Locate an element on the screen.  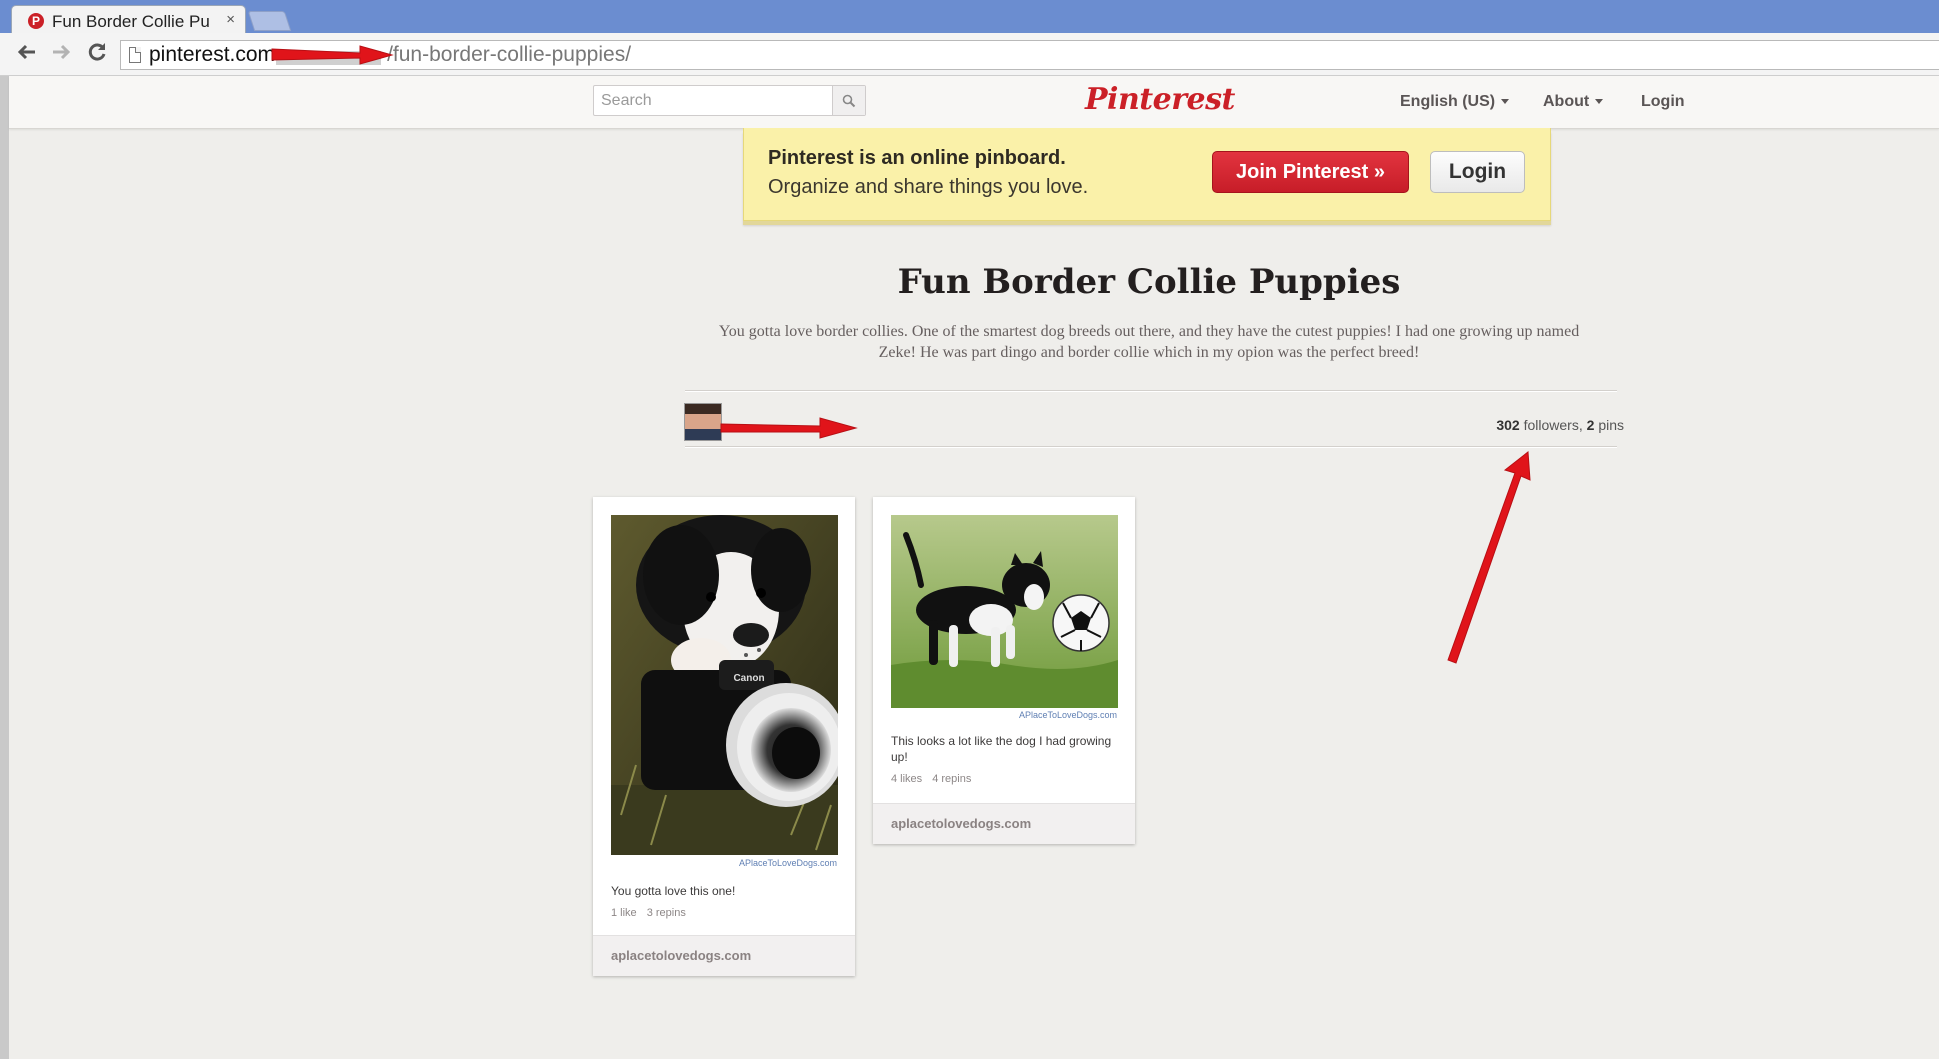
followers-count: 302 is located at coordinates (1508, 425).